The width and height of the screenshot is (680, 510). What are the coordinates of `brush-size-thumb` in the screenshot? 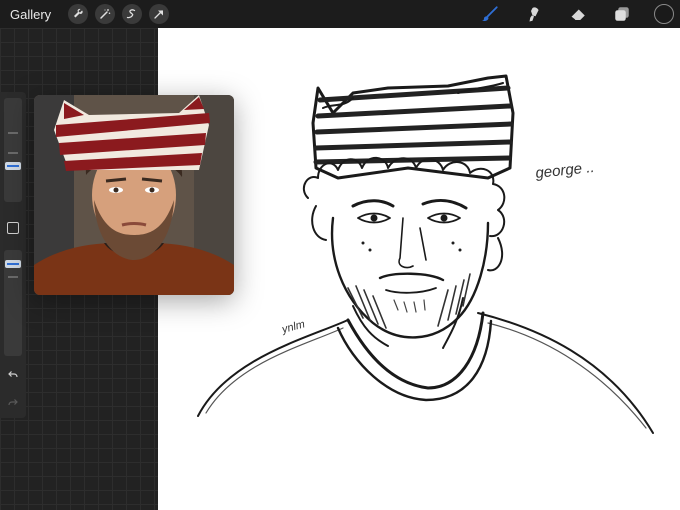 It's located at (13, 166).